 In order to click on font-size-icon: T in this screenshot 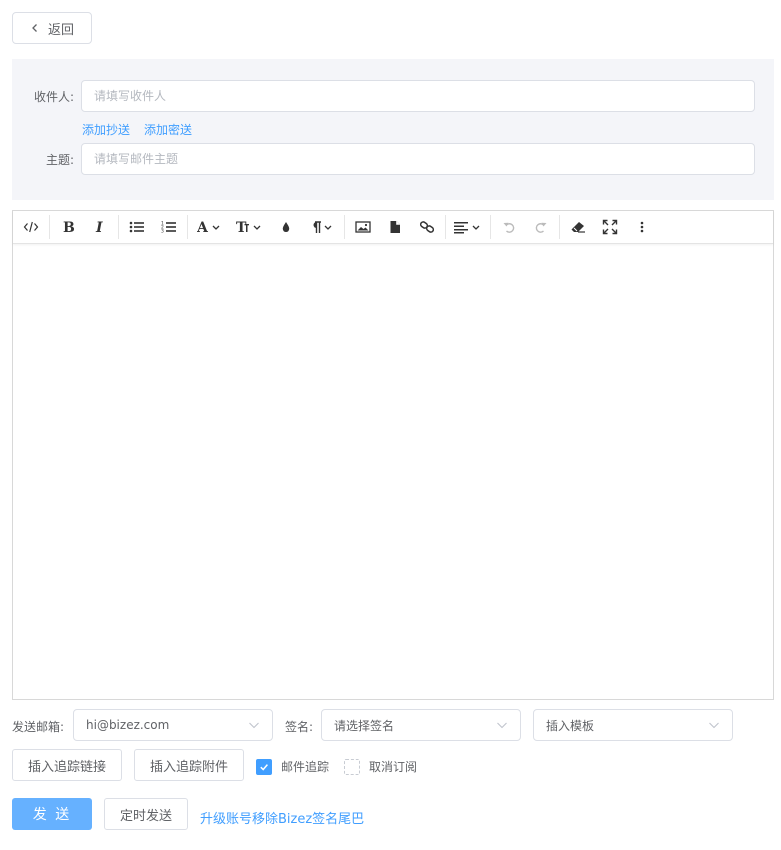, I will do `click(248, 227)`.